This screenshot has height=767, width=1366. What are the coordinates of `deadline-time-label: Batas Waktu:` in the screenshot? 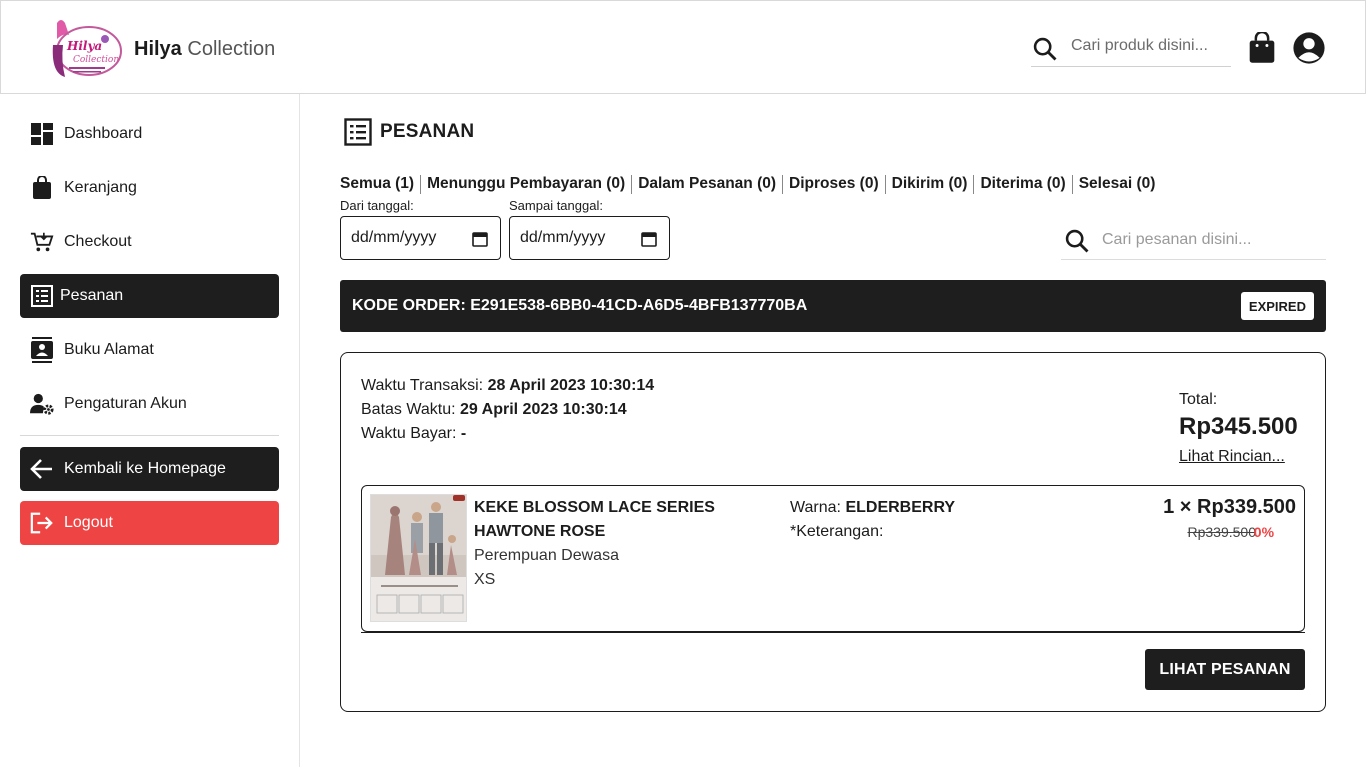 It's located at (408, 409).